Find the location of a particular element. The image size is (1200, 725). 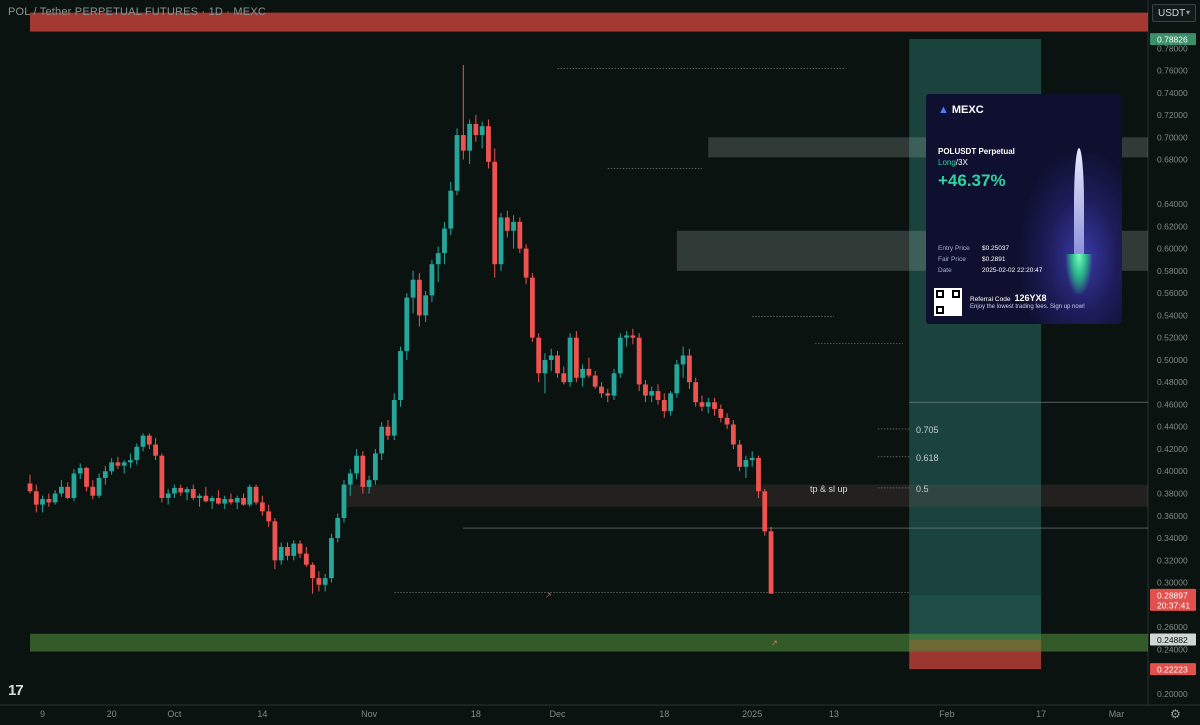

zone-mid-zone is located at coordinates (746, 495).